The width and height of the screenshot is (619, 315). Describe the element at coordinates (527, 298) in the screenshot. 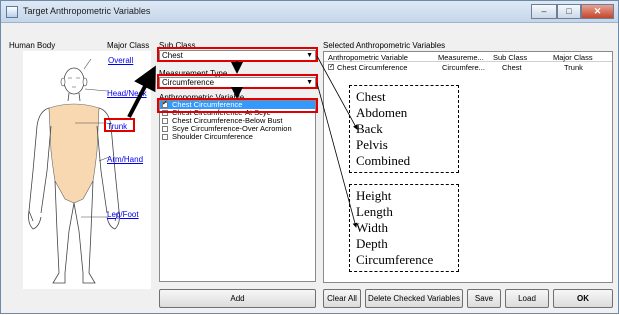

I see `load-button: Load` at that location.